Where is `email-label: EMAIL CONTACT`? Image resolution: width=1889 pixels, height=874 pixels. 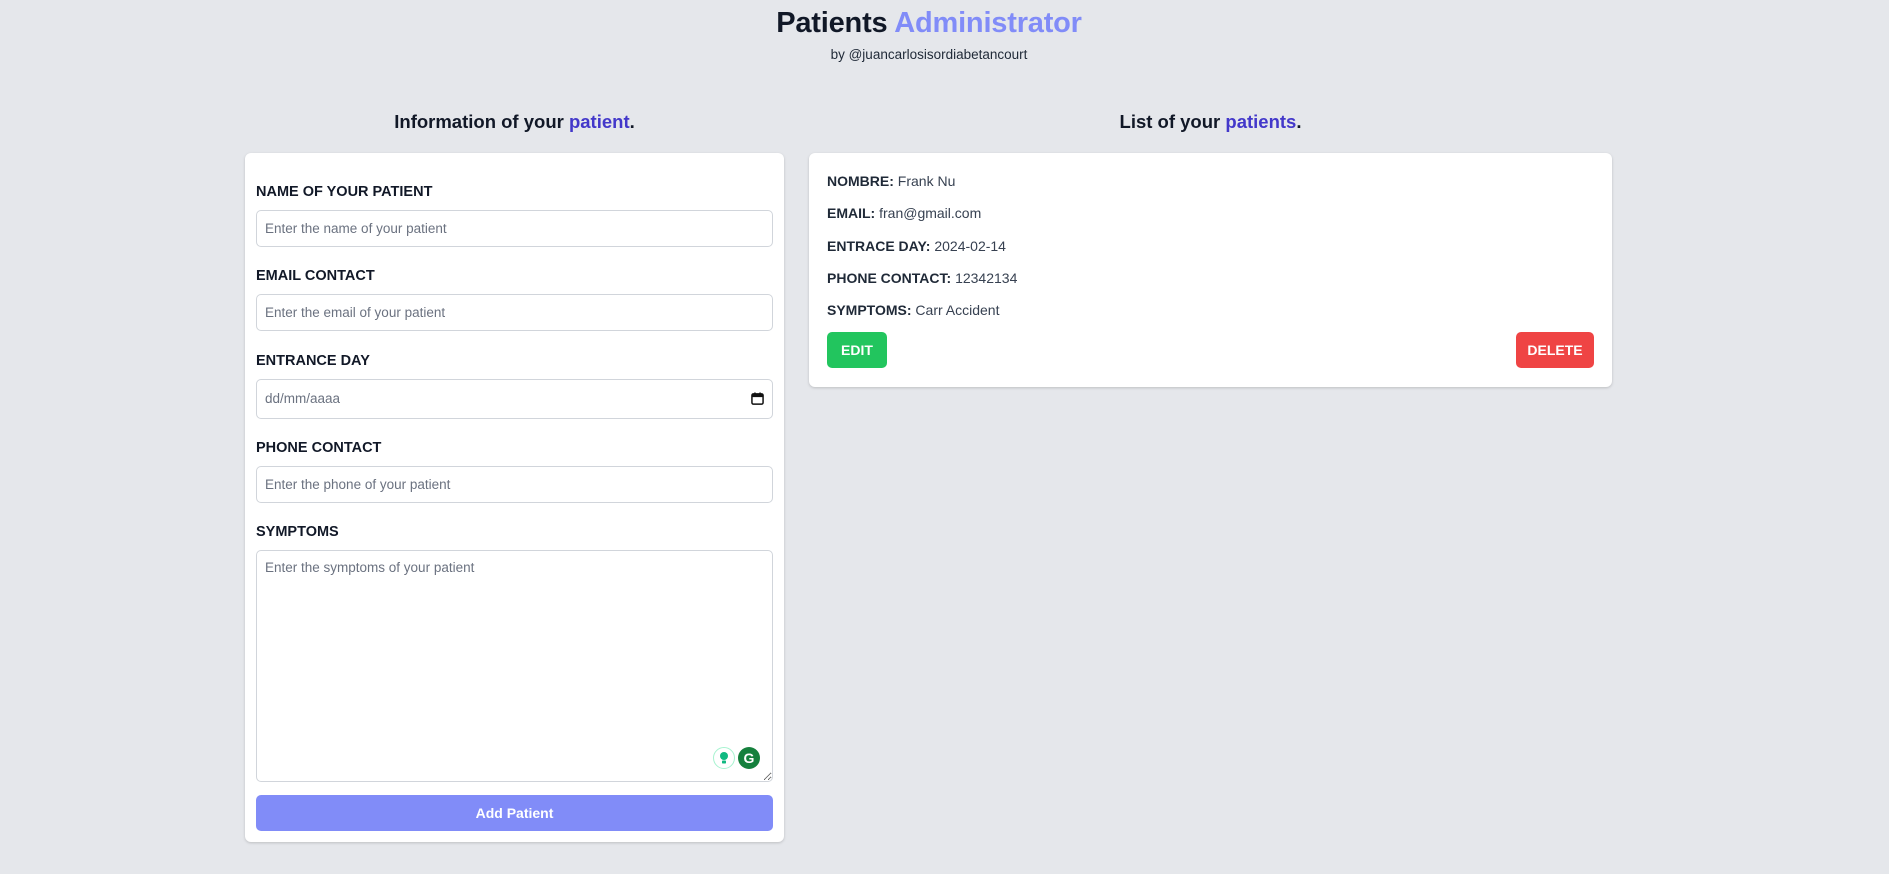 email-label: EMAIL CONTACT is located at coordinates (315, 276).